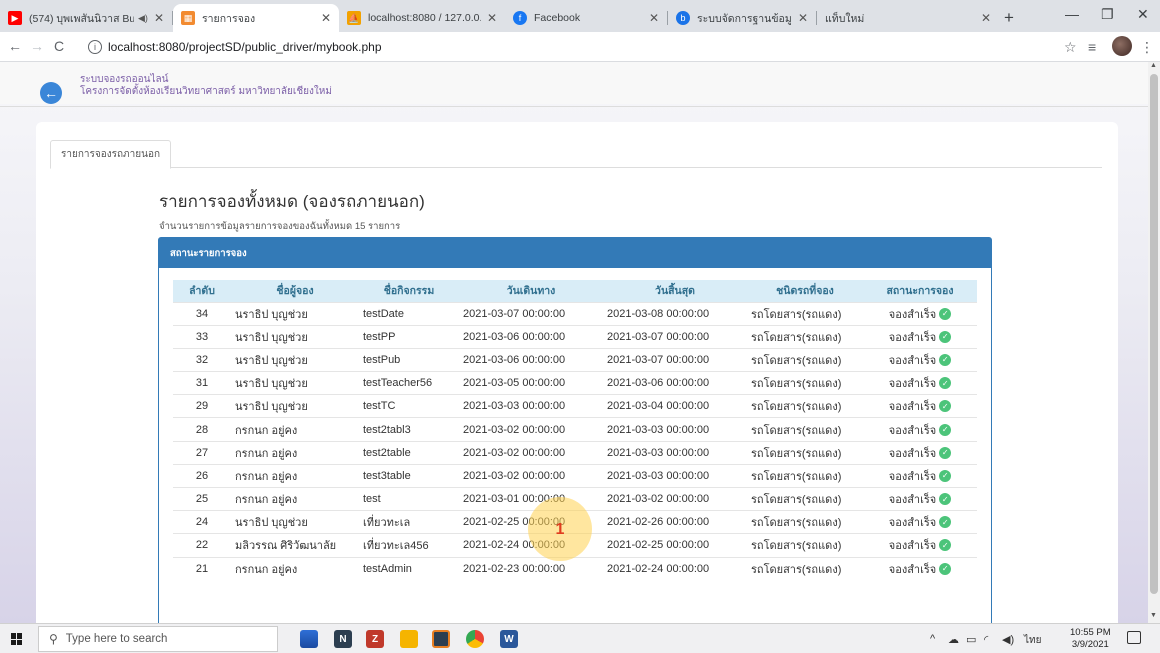 The height and width of the screenshot is (653, 1160). I want to click on profile-avatar, so click(1122, 46).